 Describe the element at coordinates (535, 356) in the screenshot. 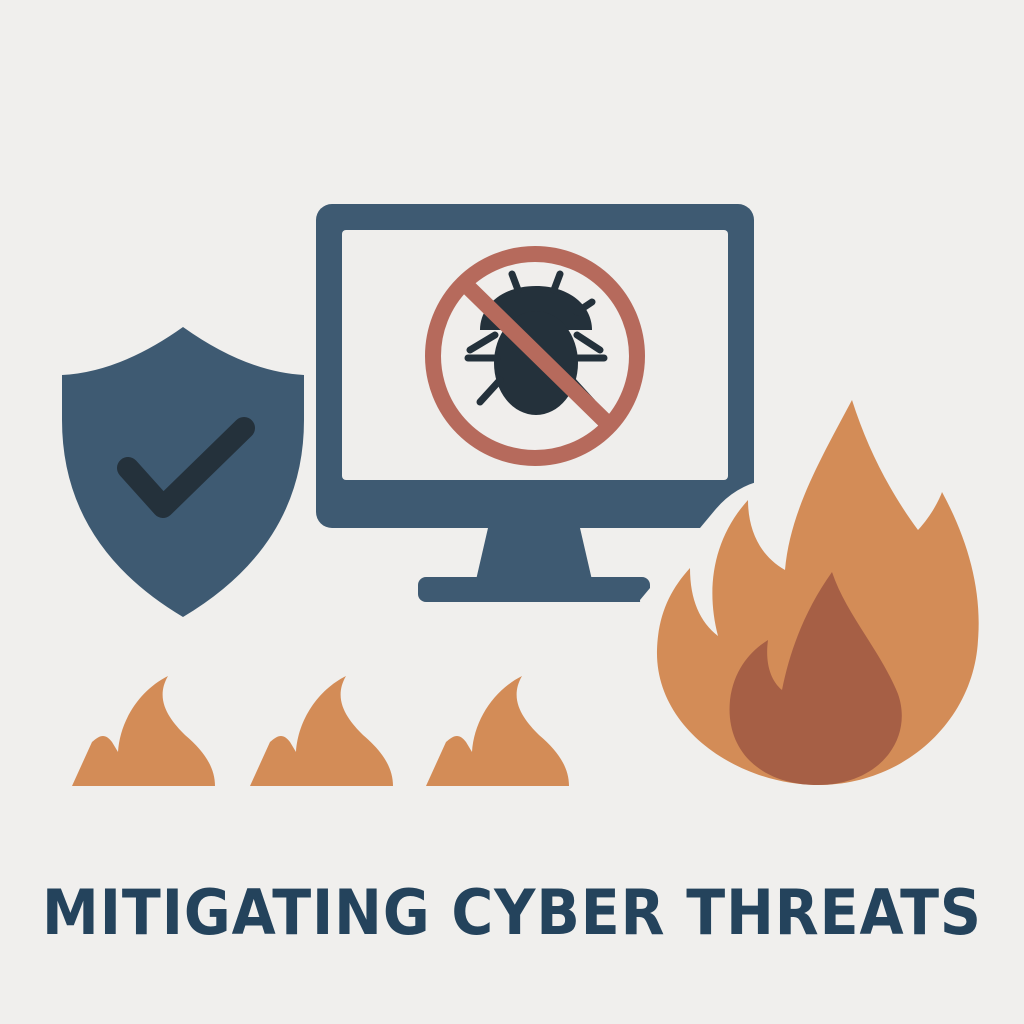

I see `no-bug-icon` at that location.